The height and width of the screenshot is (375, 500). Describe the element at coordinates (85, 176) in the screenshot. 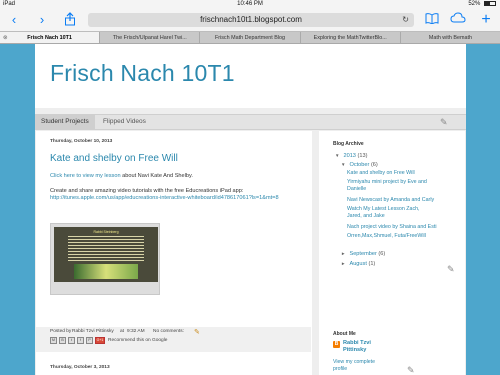

I see `lesson-link: Click here to view my lesson` at that location.